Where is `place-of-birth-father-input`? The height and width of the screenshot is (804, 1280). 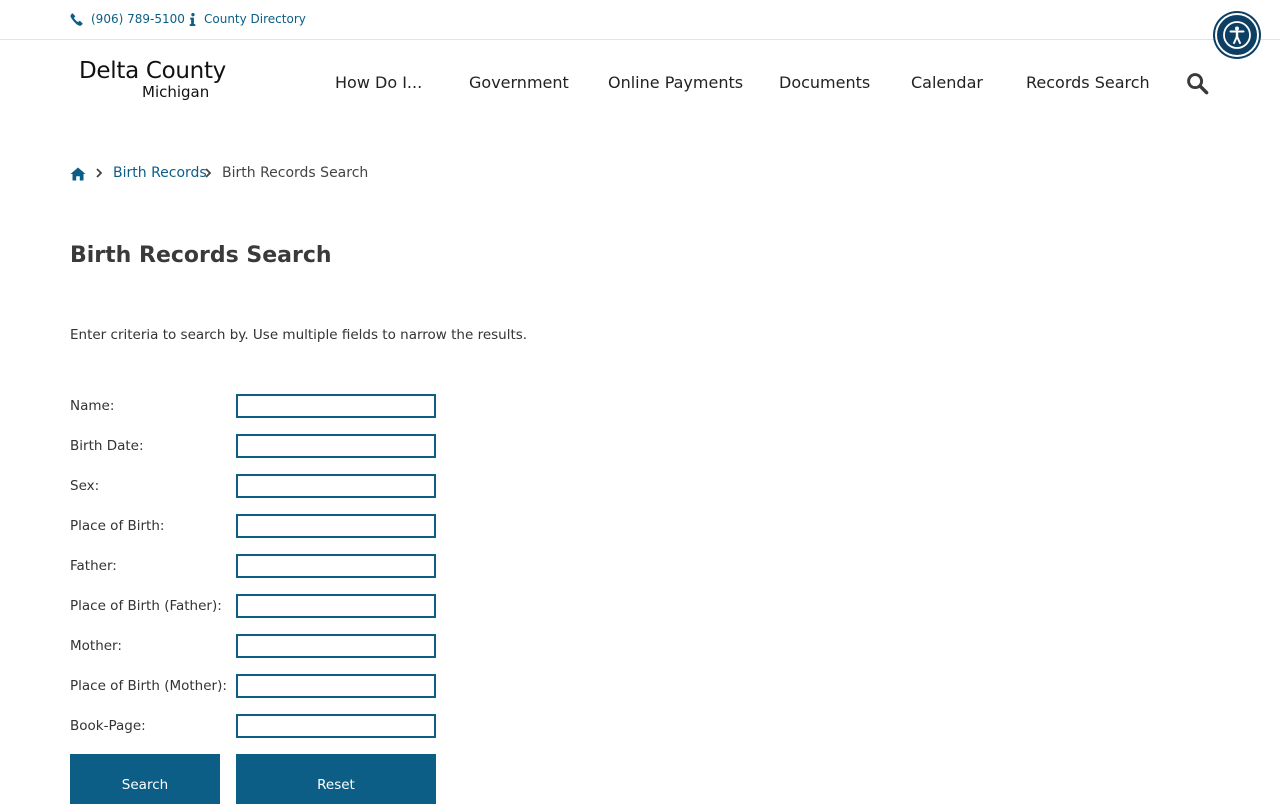 place-of-birth-father-input is located at coordinates (336, 606).